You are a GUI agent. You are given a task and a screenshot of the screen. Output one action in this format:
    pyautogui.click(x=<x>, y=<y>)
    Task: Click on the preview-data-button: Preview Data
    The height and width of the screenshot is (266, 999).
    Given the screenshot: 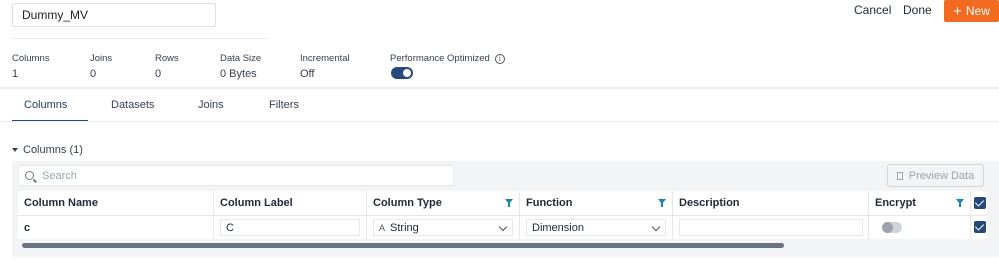 What is the action you would take?
    pyautogui.click(x=935, y=175)
    